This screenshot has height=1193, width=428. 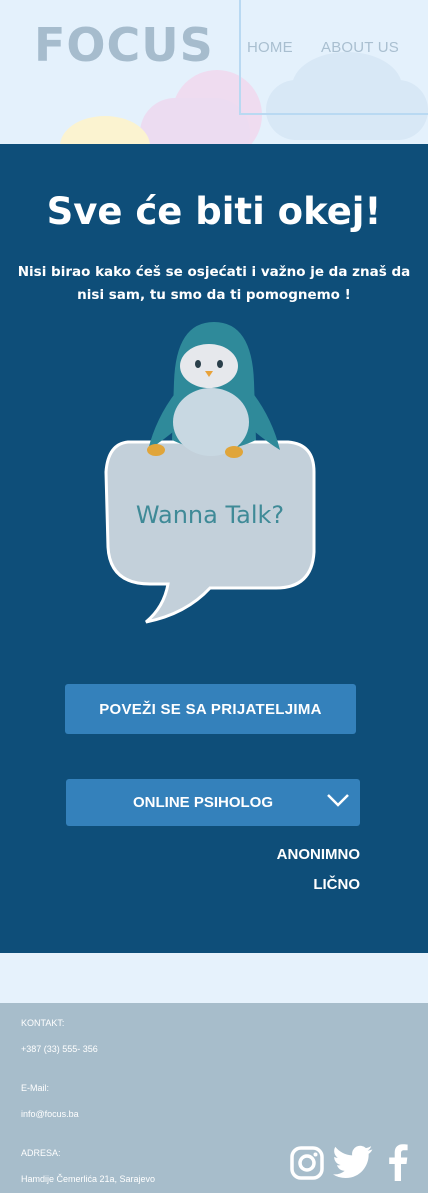 I want to click on dropdown-option-anonimno: ANONIMNO, so click(x=318, y=854).